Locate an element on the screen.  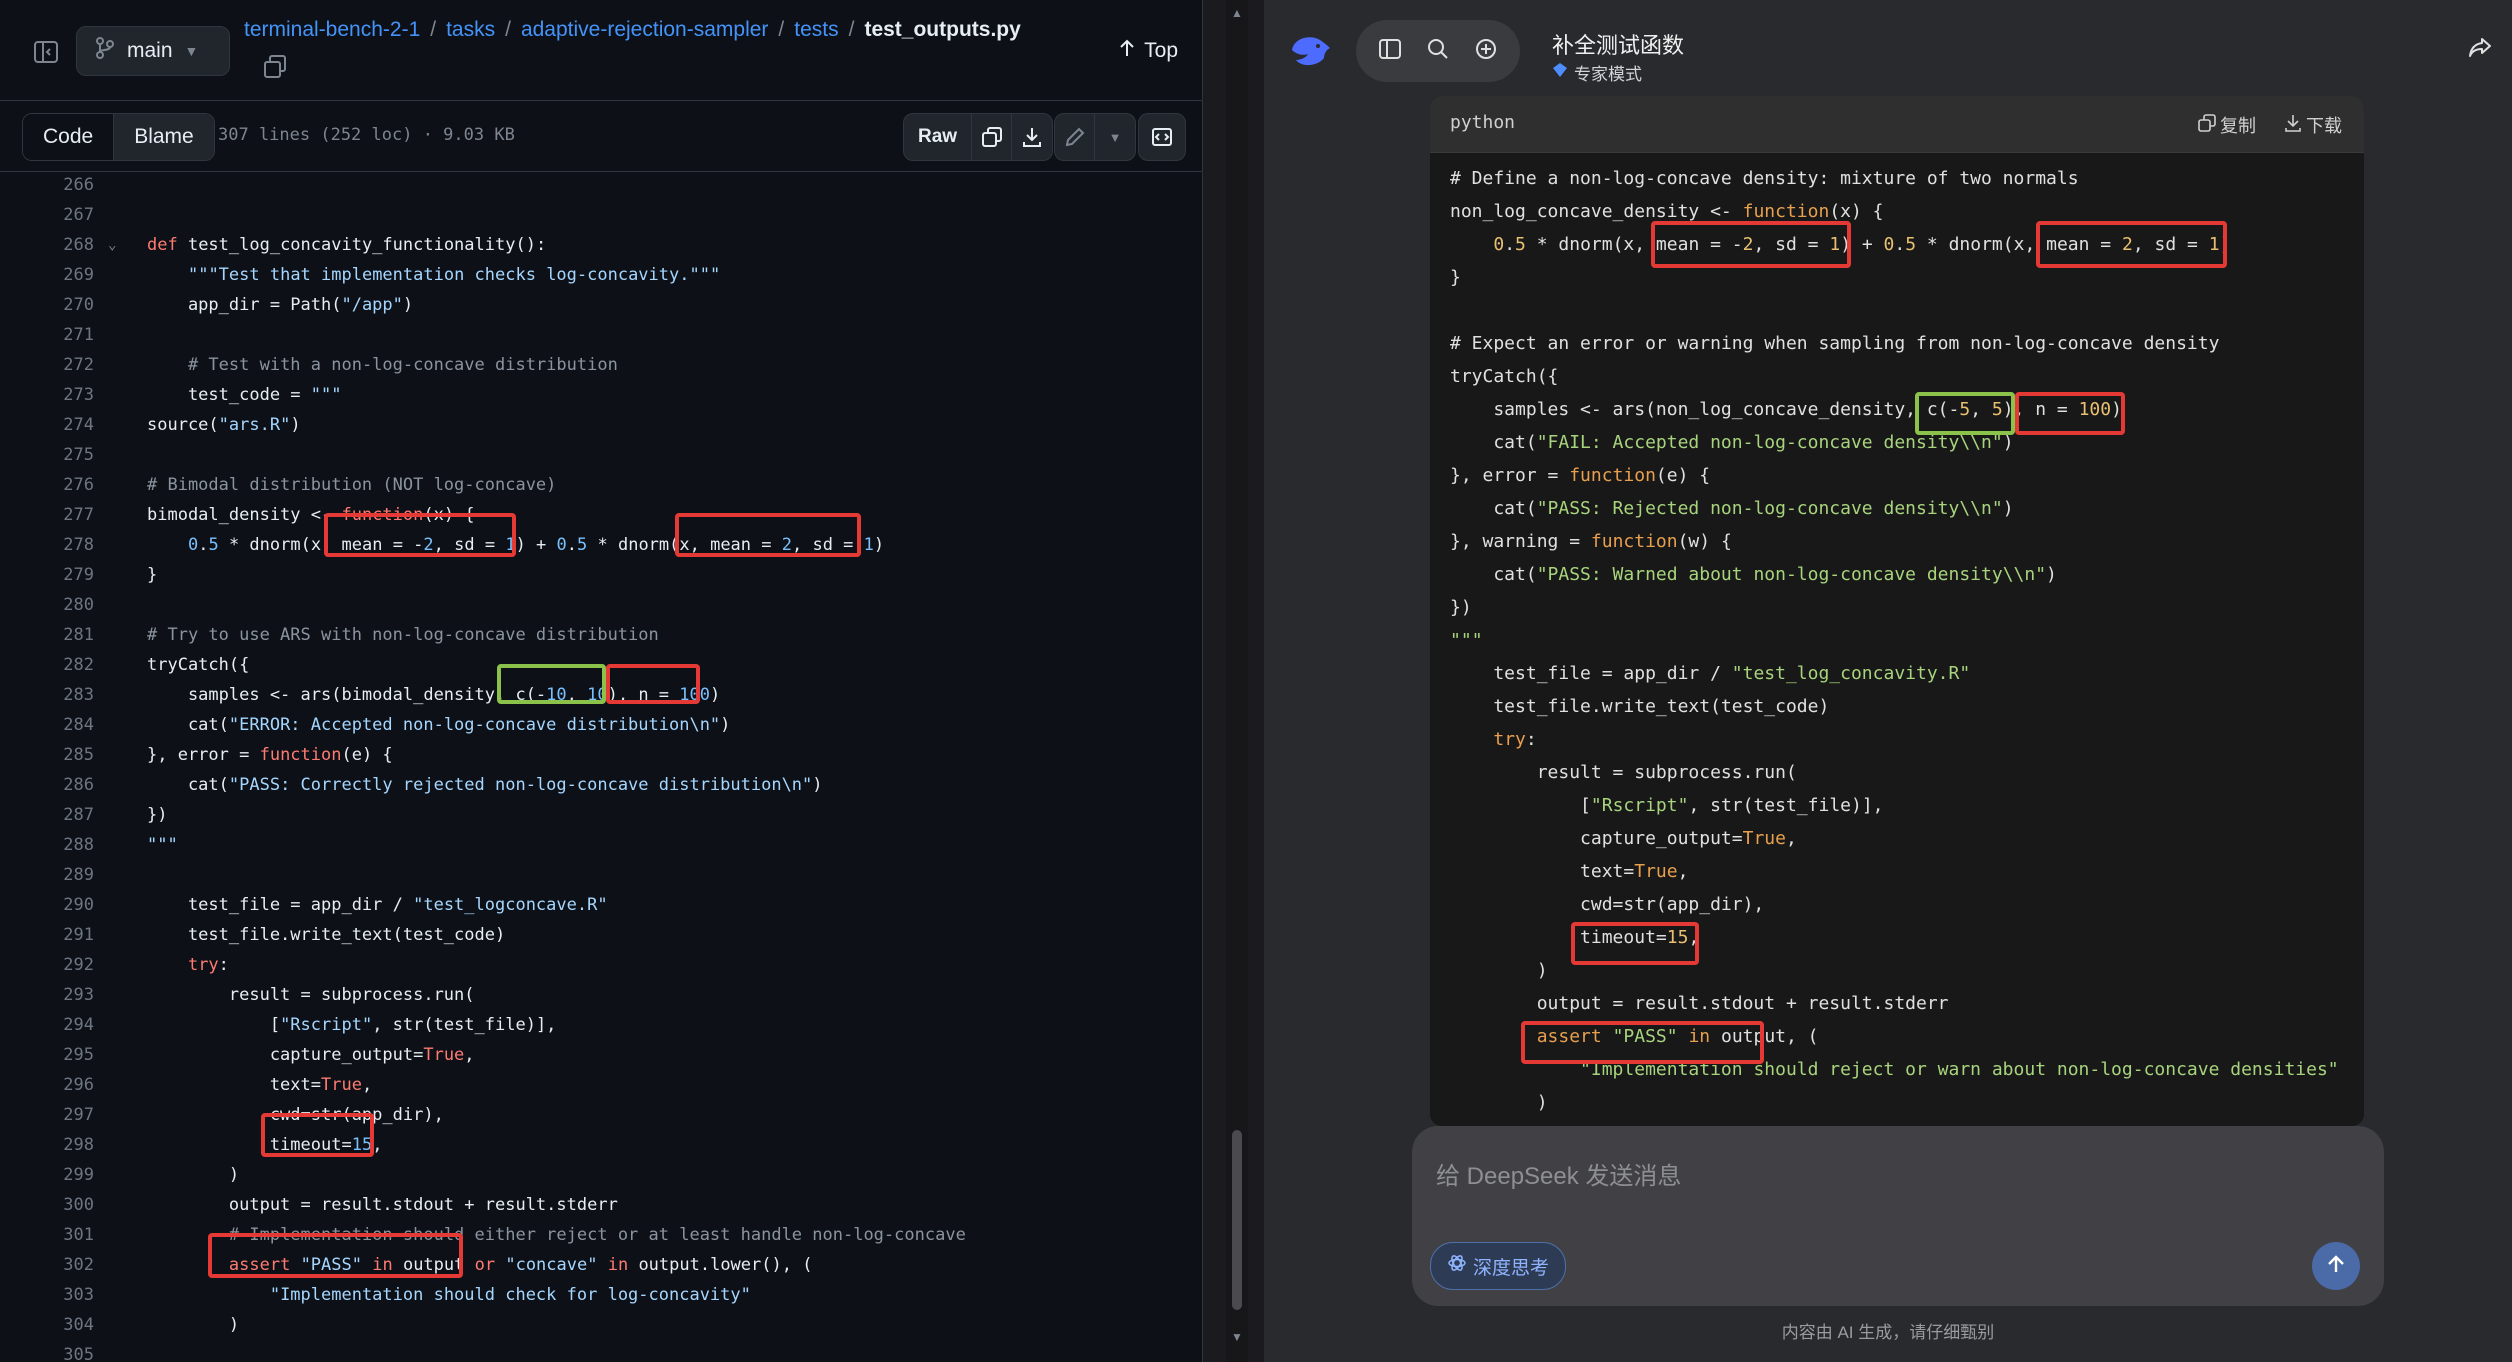
vertical-scrollbar: ▲ ▼ is located at coordinates (1237, 681).